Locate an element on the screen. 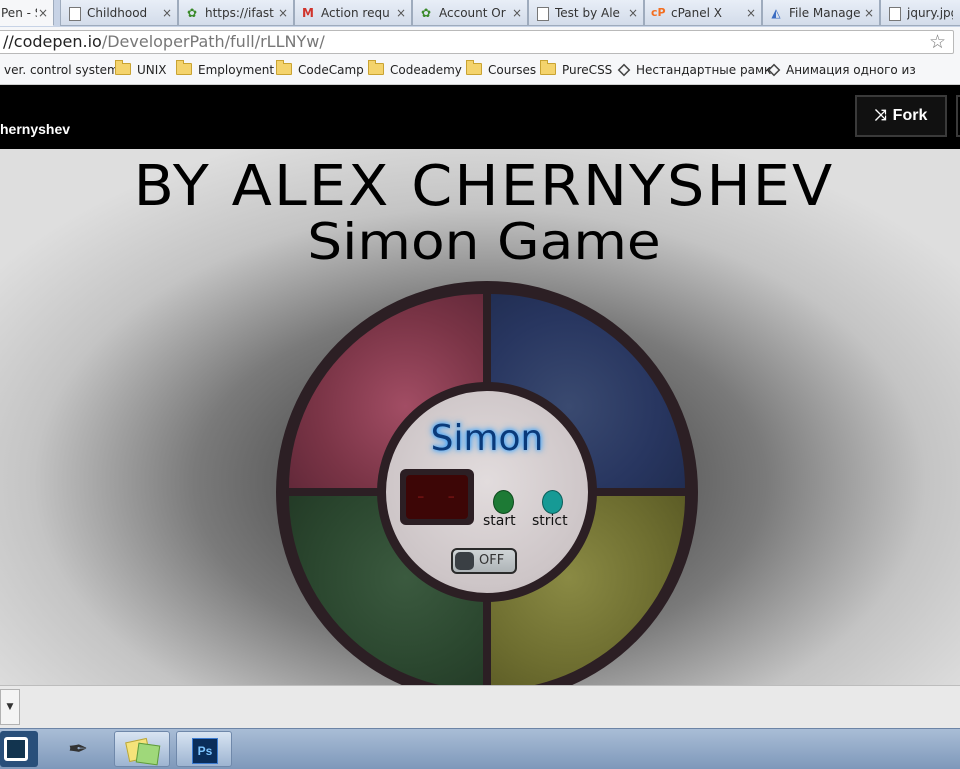 The width and height of the screenshot is (960, 769). bookmark-folder-codecamp: CodeCamp is located at coordinates (320, 71).